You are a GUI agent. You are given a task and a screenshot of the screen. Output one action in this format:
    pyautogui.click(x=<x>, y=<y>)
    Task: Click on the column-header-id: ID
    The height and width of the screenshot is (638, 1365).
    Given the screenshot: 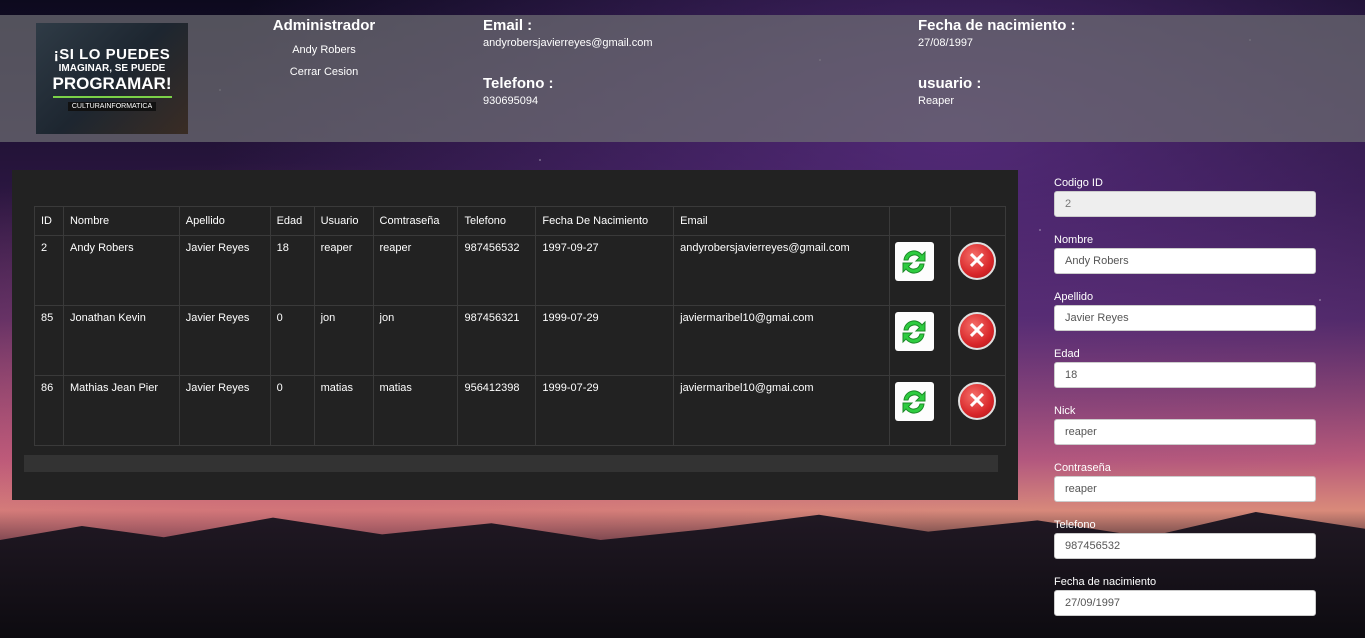 What is the action you would take?
    pyautogui.click(x=49, y=221)
    